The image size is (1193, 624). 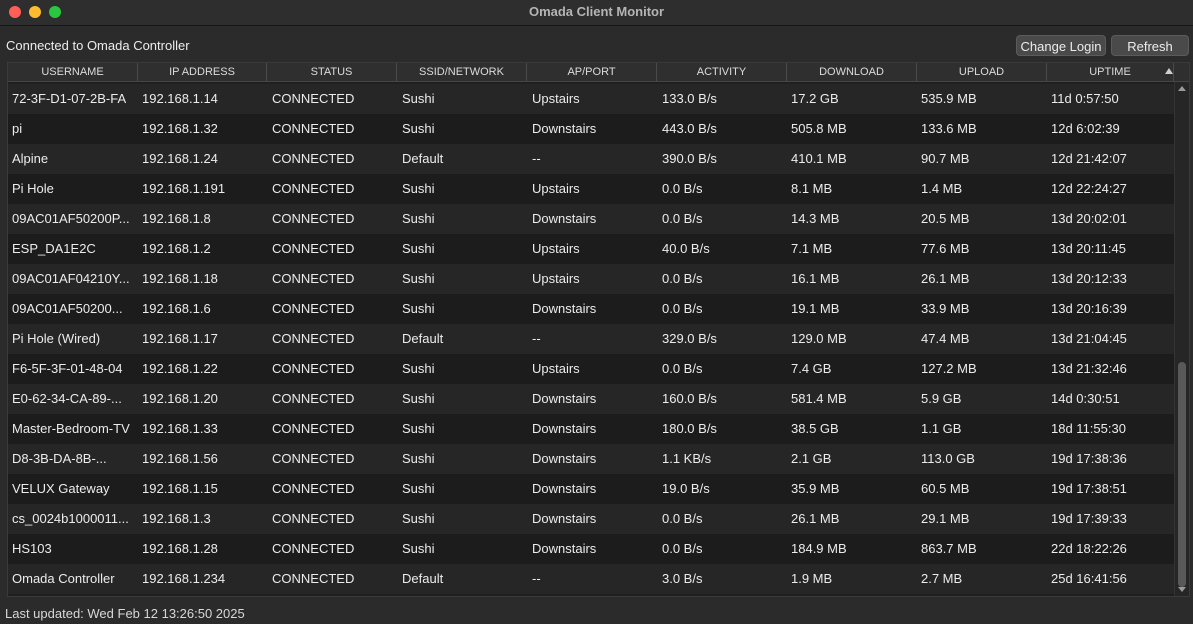 What do you see at coordinates (462, 72) in the screenshot?
I see `column-header-ssid-network: SSID/NETWORK` at bounding box center [462, 72].